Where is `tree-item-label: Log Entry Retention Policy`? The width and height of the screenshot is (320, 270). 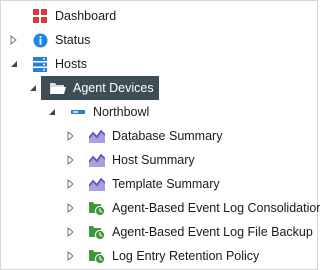 tree-item-label: Log Entry Retention Policy is located at coordinates (186, 256).